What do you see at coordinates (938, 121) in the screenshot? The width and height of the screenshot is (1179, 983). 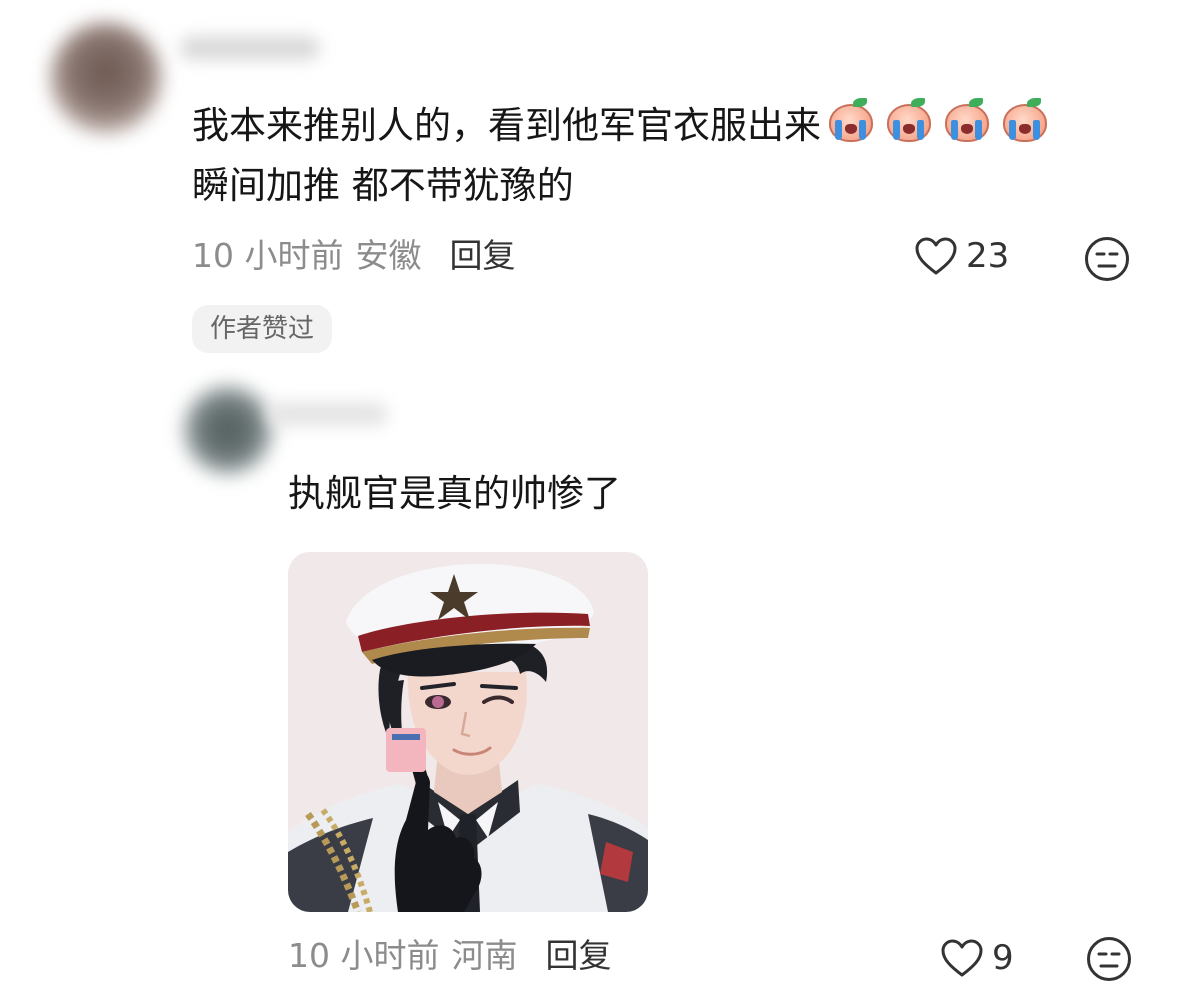 I see `emoji-group` at bounding box center [938, 121].